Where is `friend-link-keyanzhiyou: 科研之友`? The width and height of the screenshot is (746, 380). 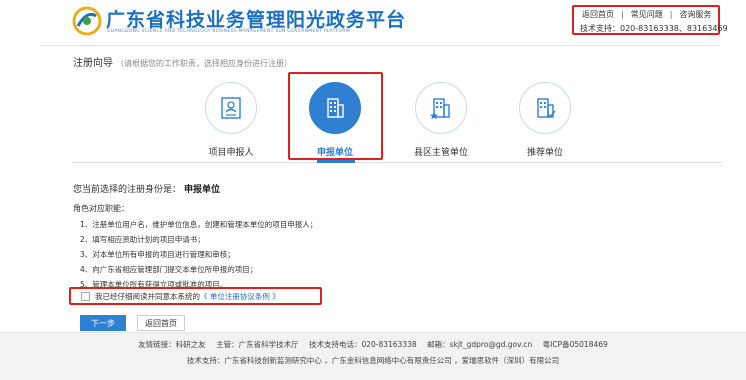
friend-link-keyanzhiyou: 科研之友 is located at coordinates (191, 344).